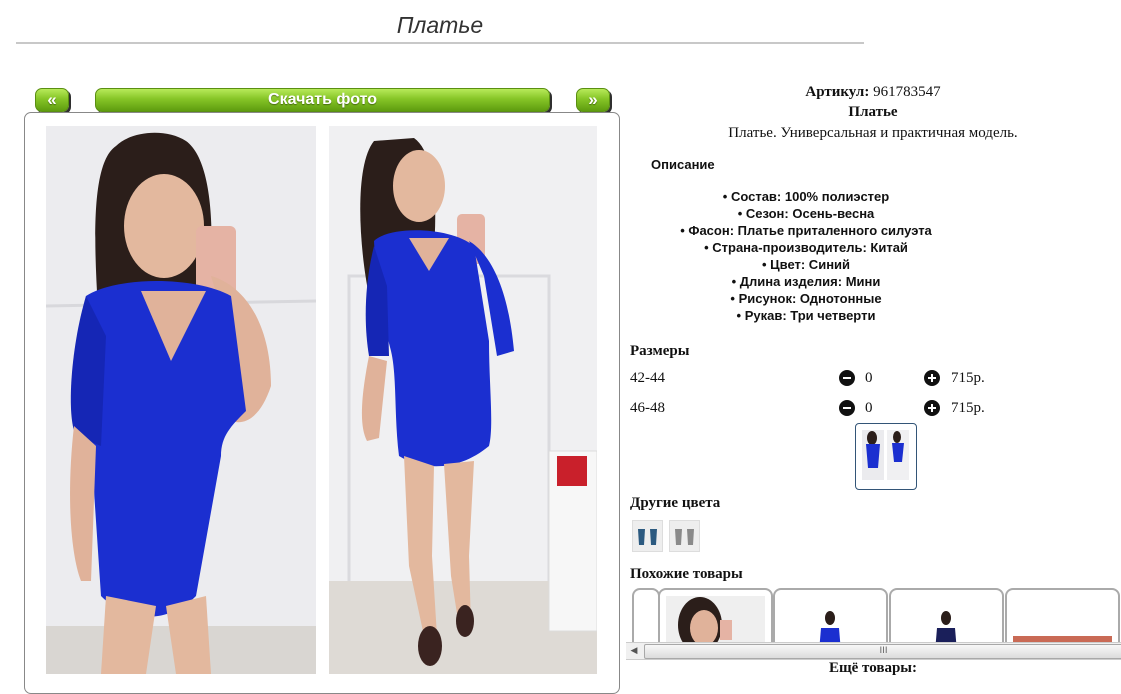 The image size is (1121, 694). What do you see at coordinates (806, 230) in the screenshot?
I see `property-item: Фасон: Платье приталенного силуэта` at bounding box center [806, 230].